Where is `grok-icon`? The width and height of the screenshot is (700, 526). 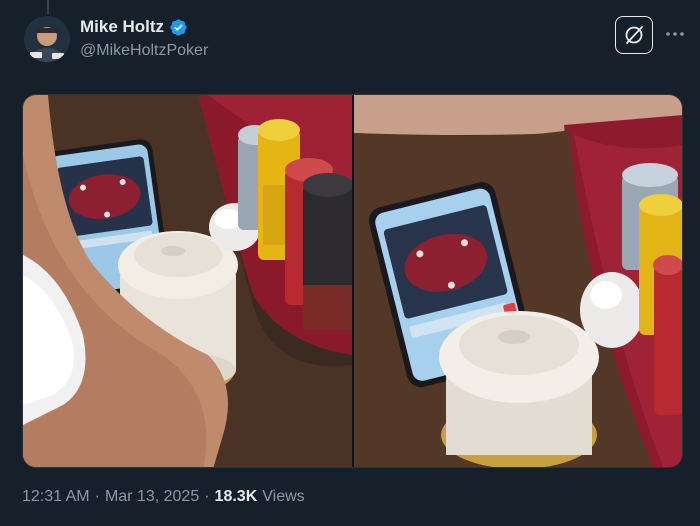 grok-icon is located at coordinates (634, 35).